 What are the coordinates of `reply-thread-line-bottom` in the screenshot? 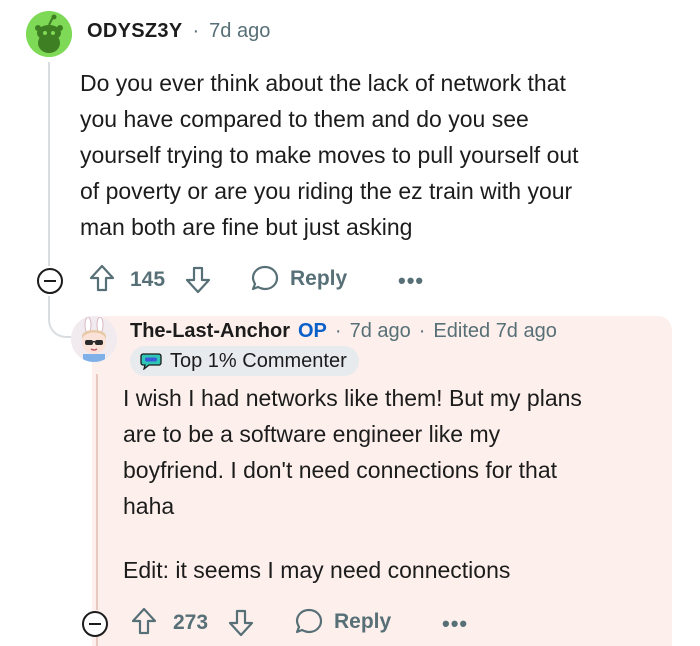 It's located at (97, 641).